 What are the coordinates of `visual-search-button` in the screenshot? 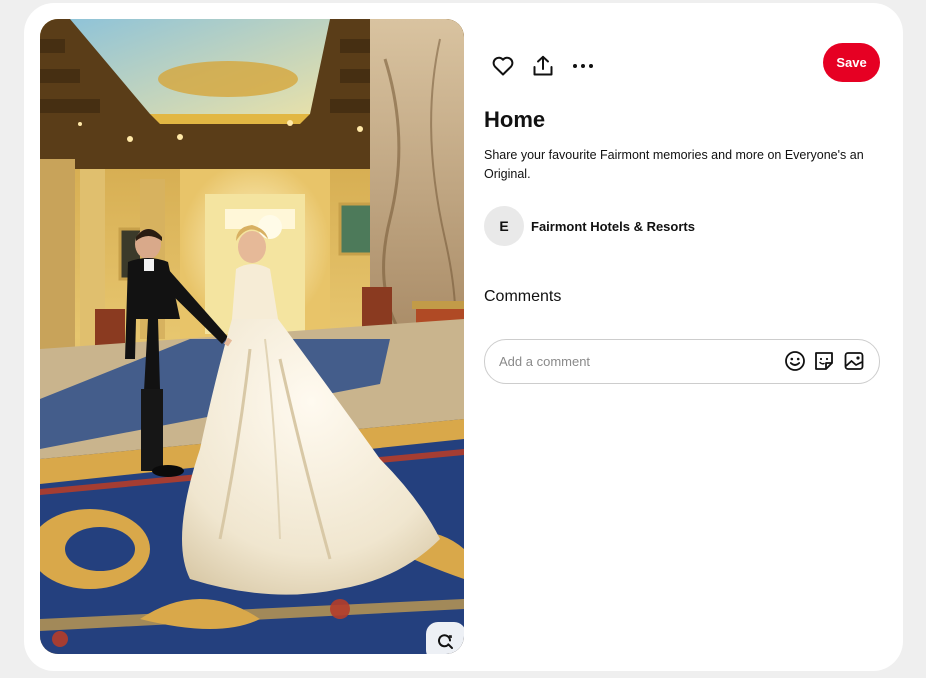 It's located at (445, 638).